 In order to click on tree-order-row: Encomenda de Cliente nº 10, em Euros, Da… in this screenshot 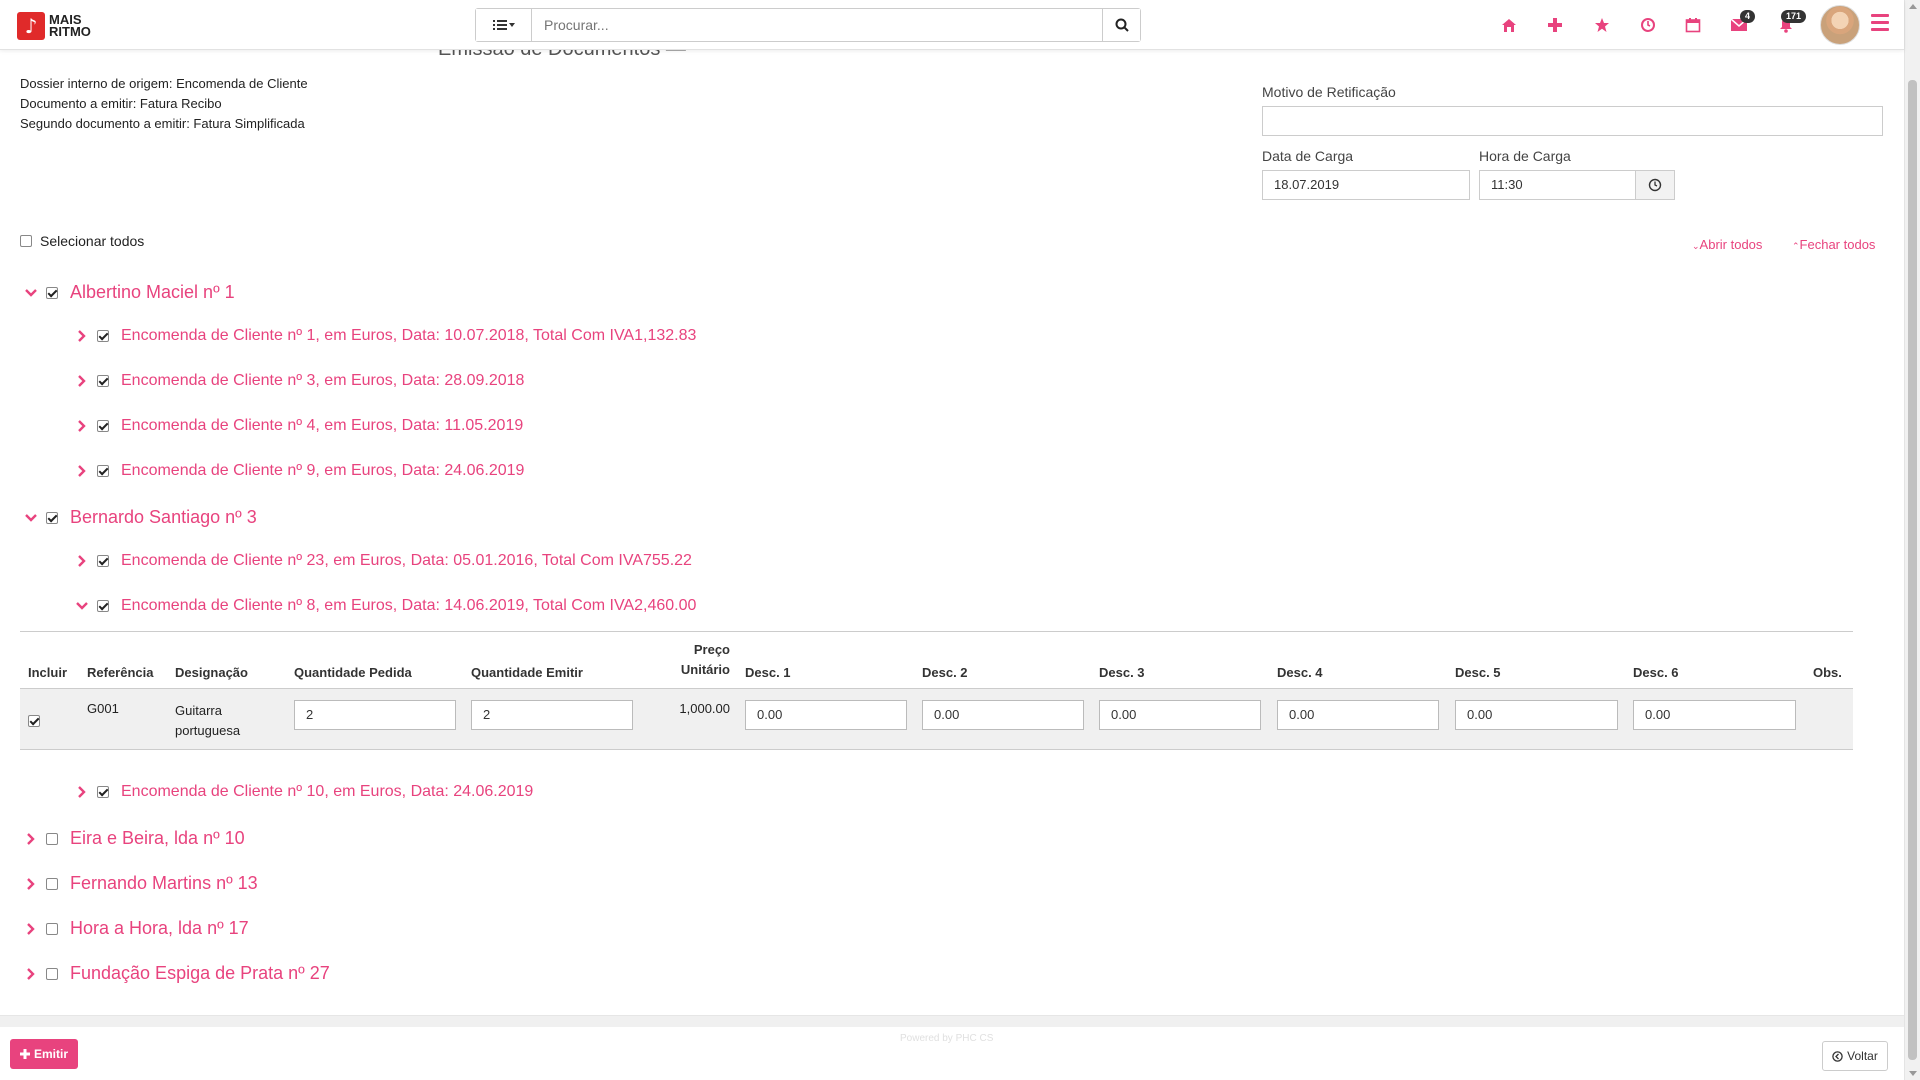, I will do `click(304, 792)`.